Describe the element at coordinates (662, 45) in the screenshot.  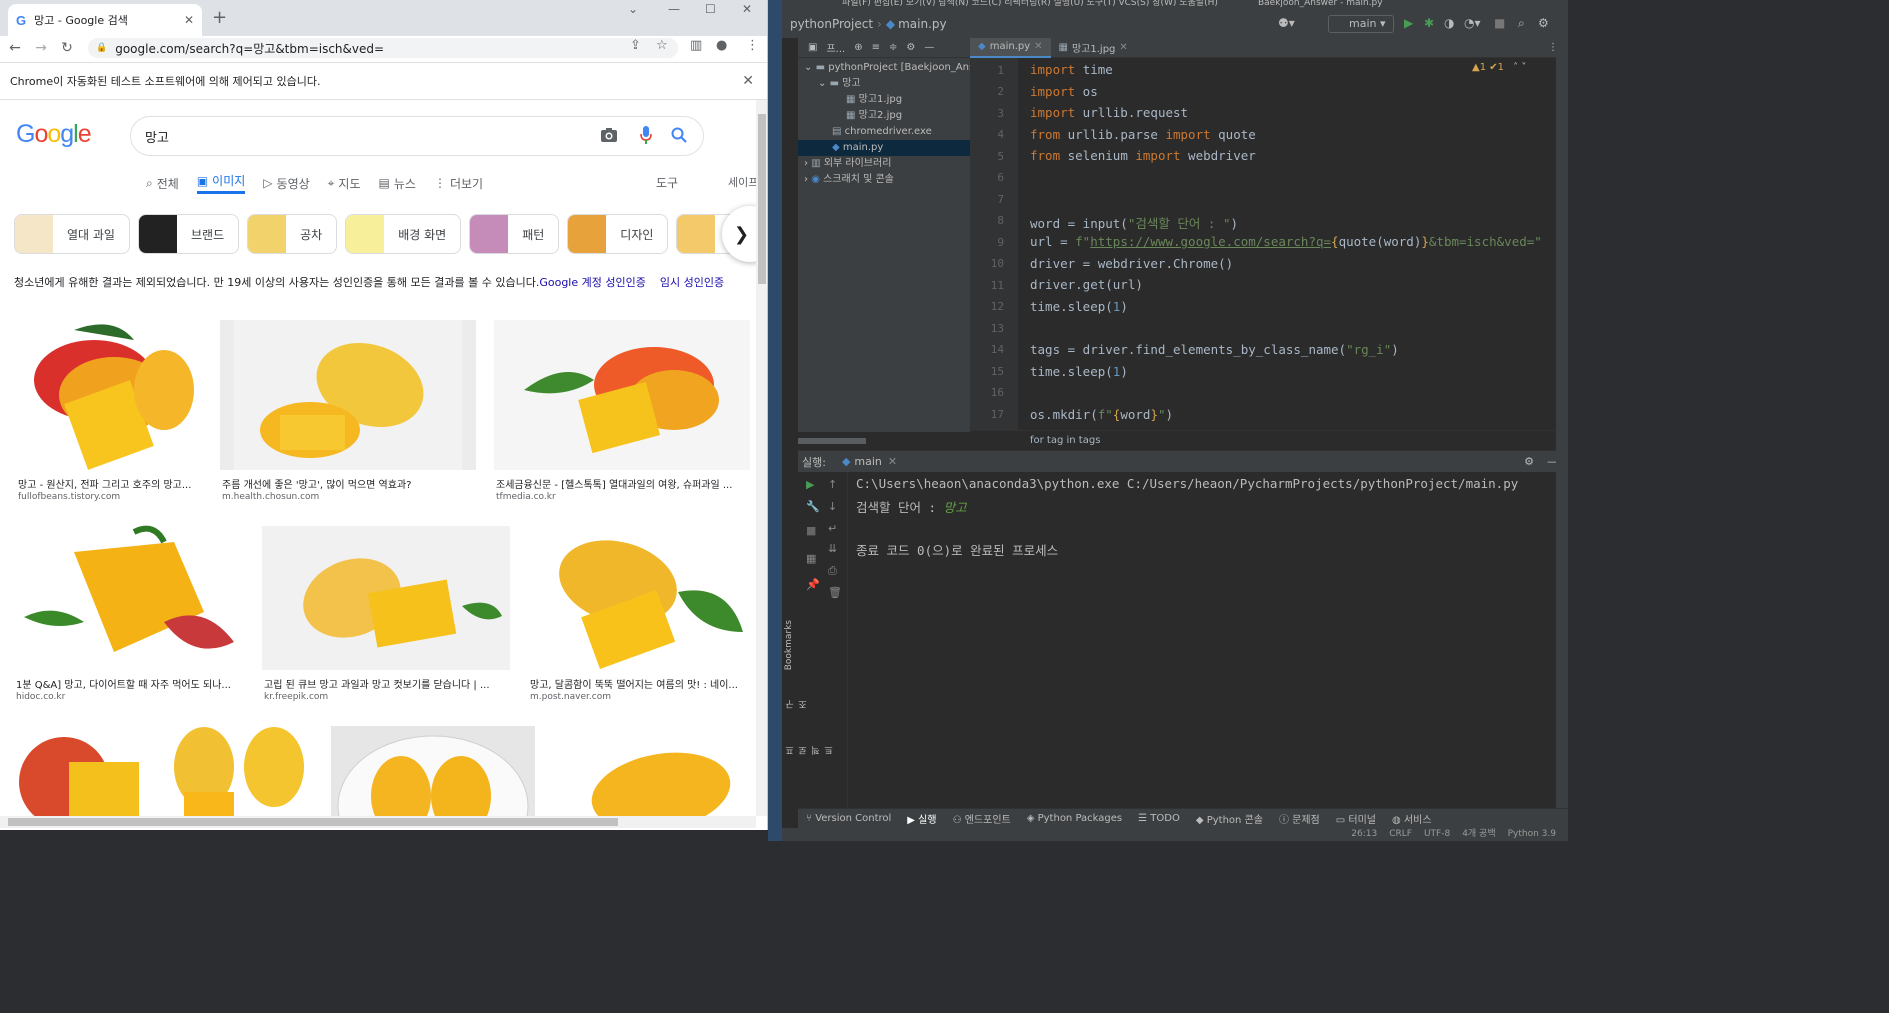
I see `bookmark-star-icon: ☆` at that location.